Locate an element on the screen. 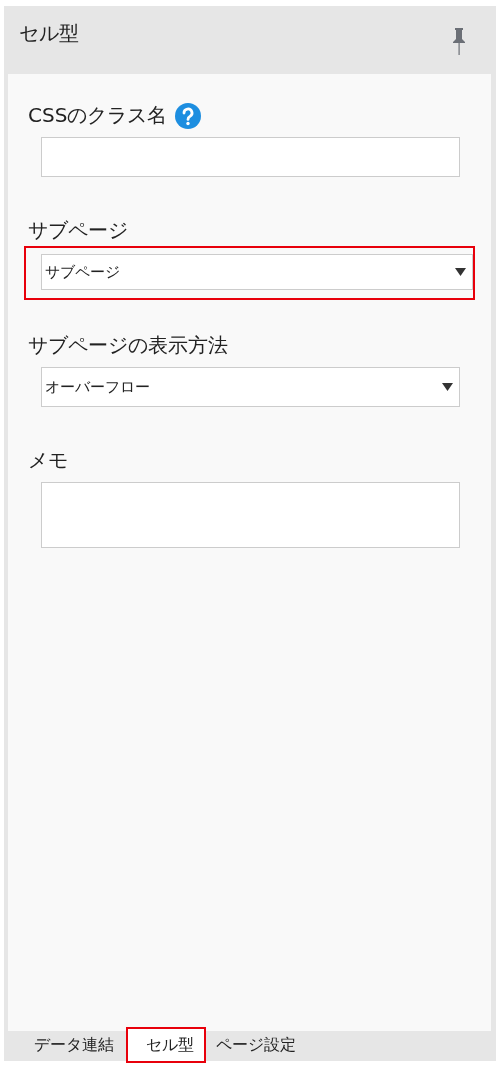 The image size is (500, 1069). dropdown: サブページ is located at coordinates (257, 272).